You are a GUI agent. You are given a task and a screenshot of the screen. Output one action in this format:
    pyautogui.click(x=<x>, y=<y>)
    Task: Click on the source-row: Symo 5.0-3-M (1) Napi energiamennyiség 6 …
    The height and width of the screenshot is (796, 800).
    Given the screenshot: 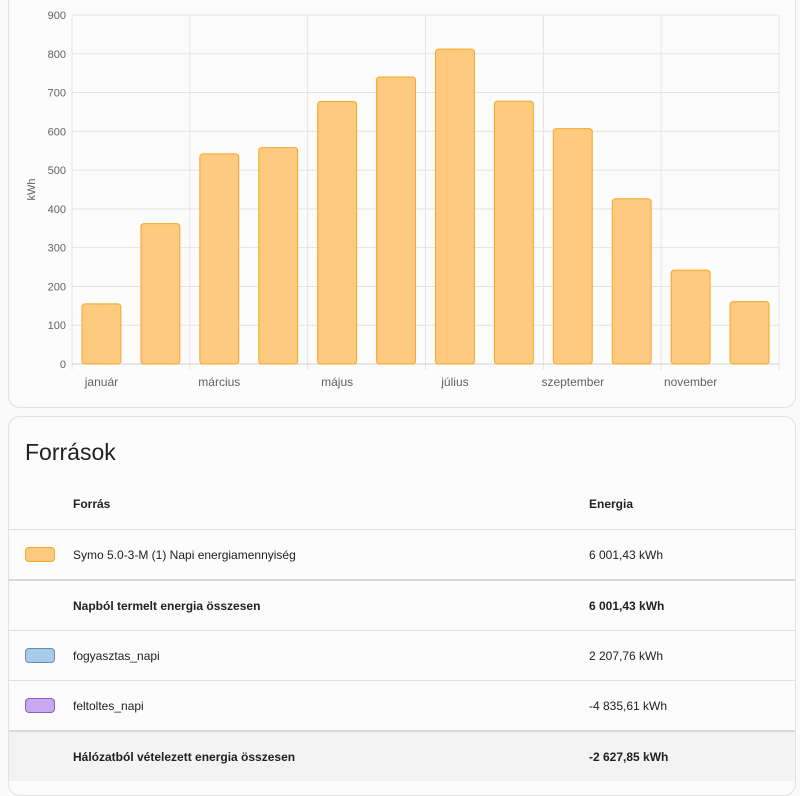 What is the action you would take?
    pyautogui.click(x=402, y=554)
    